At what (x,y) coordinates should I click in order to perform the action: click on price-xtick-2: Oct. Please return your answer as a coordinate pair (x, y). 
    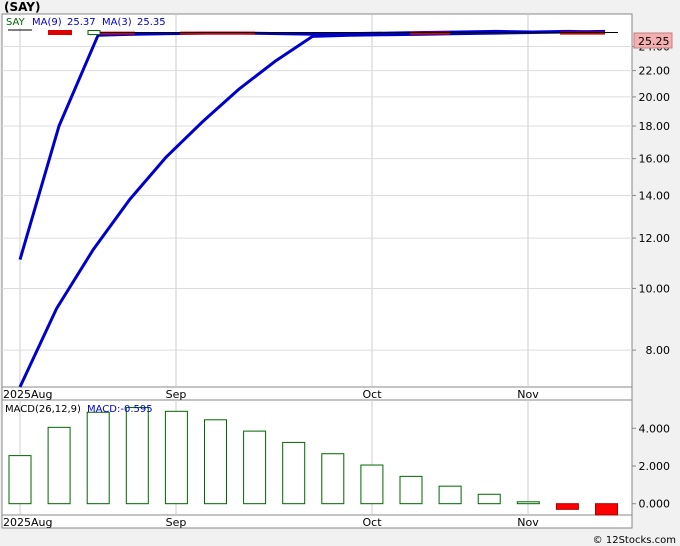
    Looking at the image, I should click on (372, 394).